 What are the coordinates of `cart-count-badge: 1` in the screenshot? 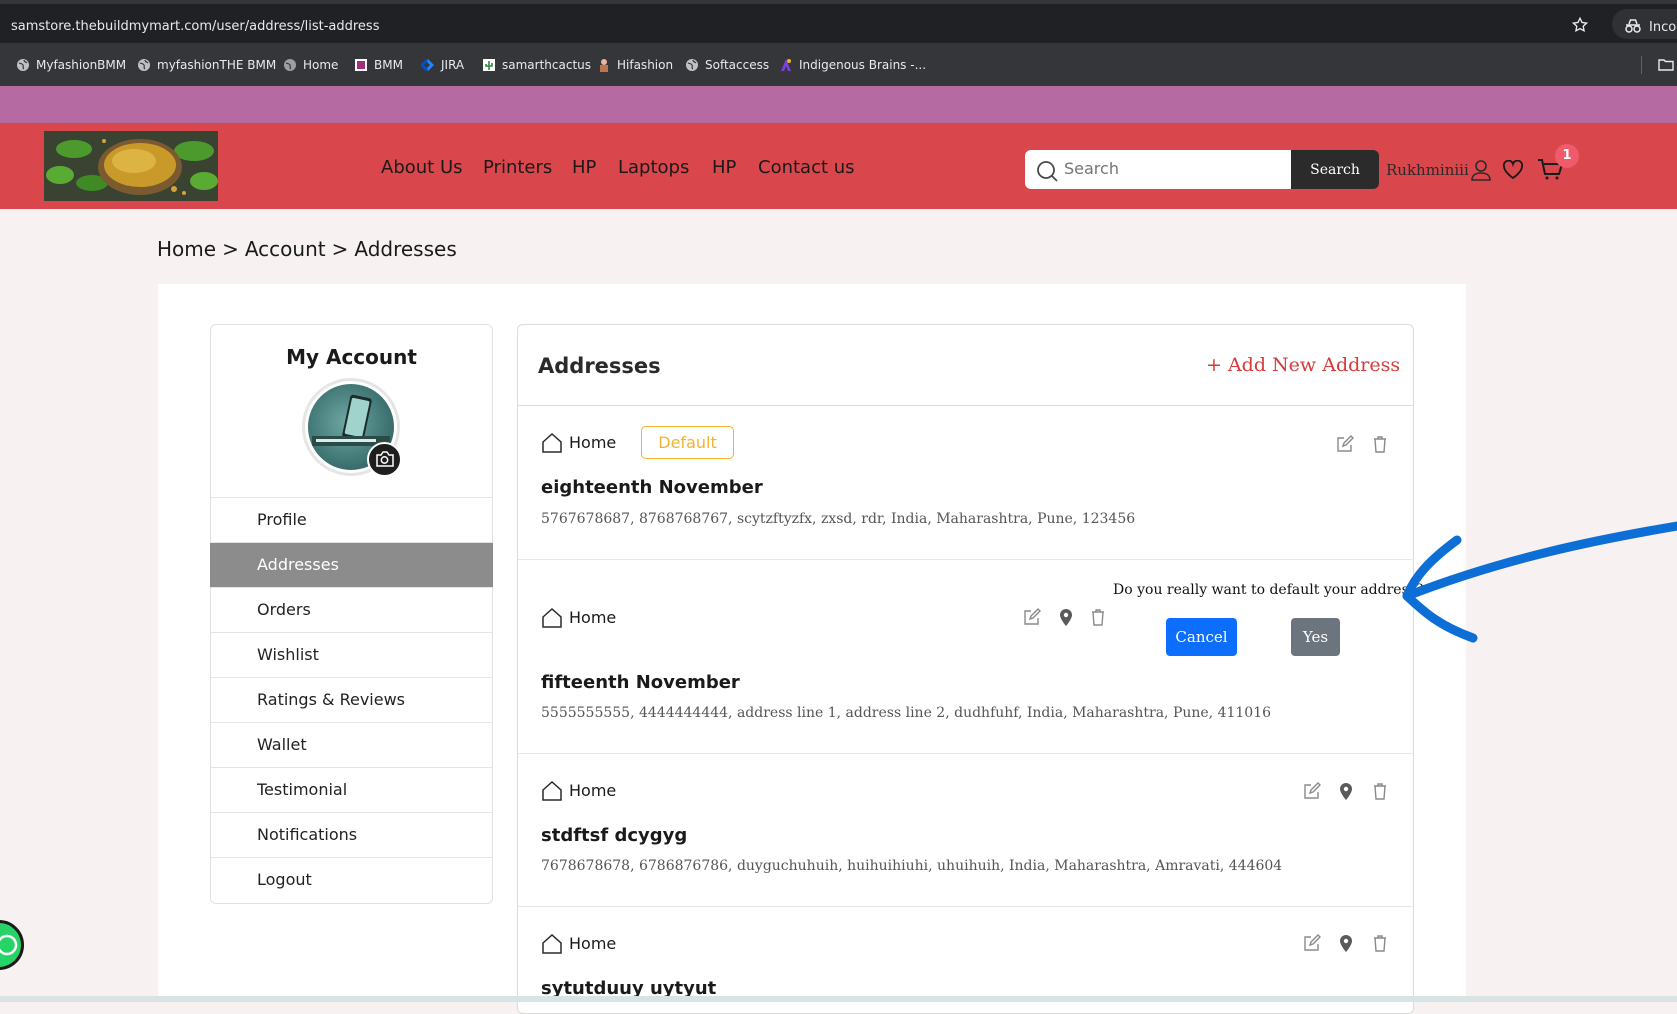 It's located at (1567, 156).